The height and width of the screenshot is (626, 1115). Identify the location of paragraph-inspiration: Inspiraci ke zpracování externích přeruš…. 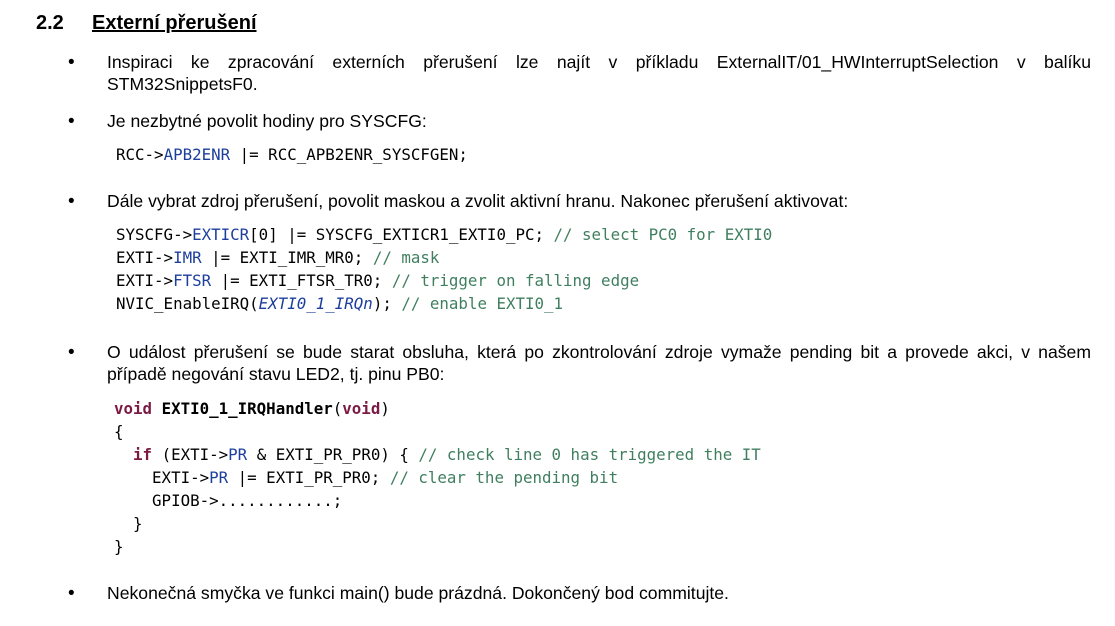
(599, 73).